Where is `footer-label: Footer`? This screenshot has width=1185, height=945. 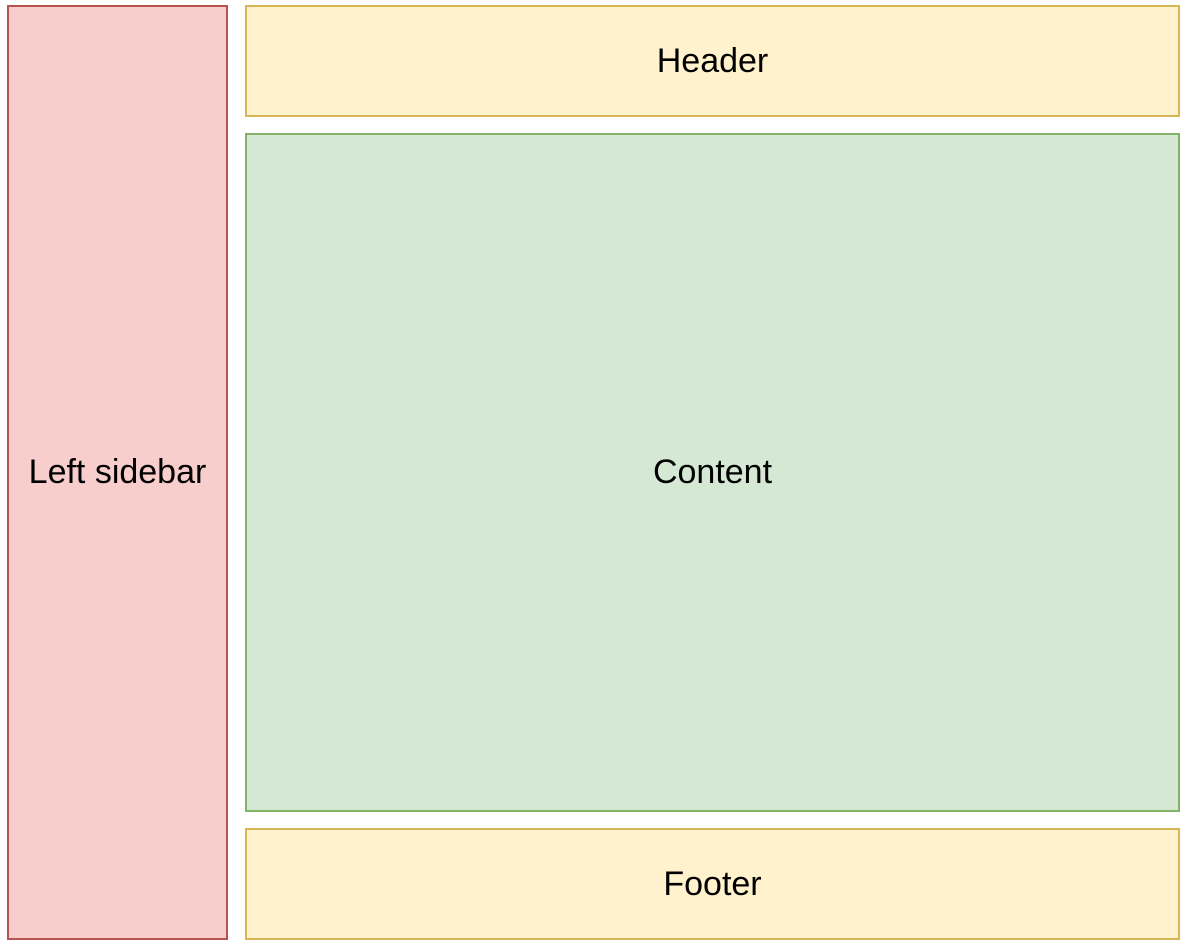
footer-label: Footer is located at coordinates (712, 883).